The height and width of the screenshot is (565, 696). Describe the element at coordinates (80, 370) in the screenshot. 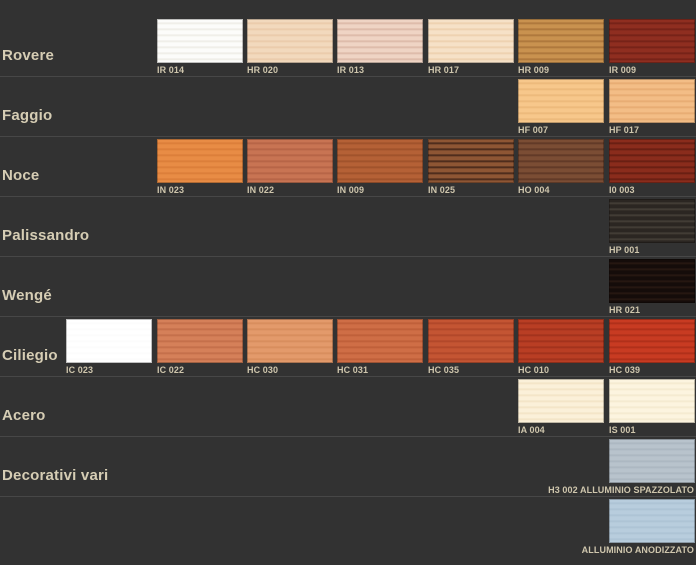

I see `swatch-code: IC 023` at that location.